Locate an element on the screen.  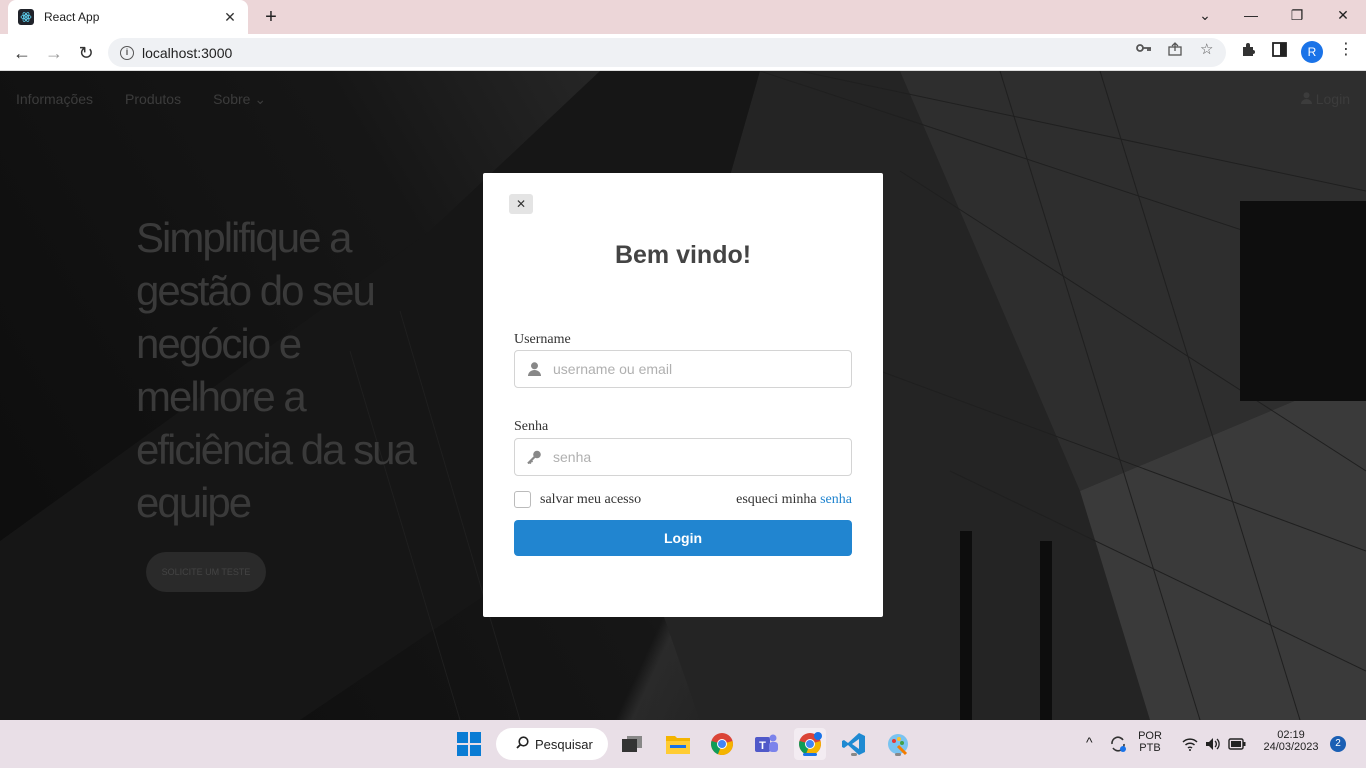
restore-button: ❐ is located at coordinates (1297, 15).